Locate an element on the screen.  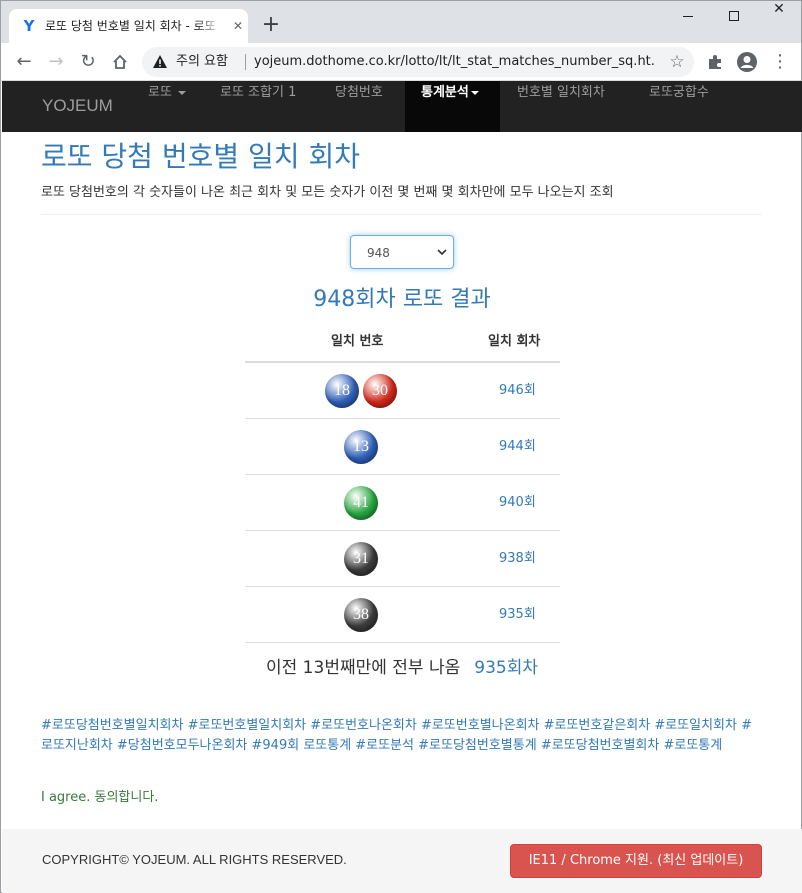
maximize-icon is located at coordinates (734, 17).